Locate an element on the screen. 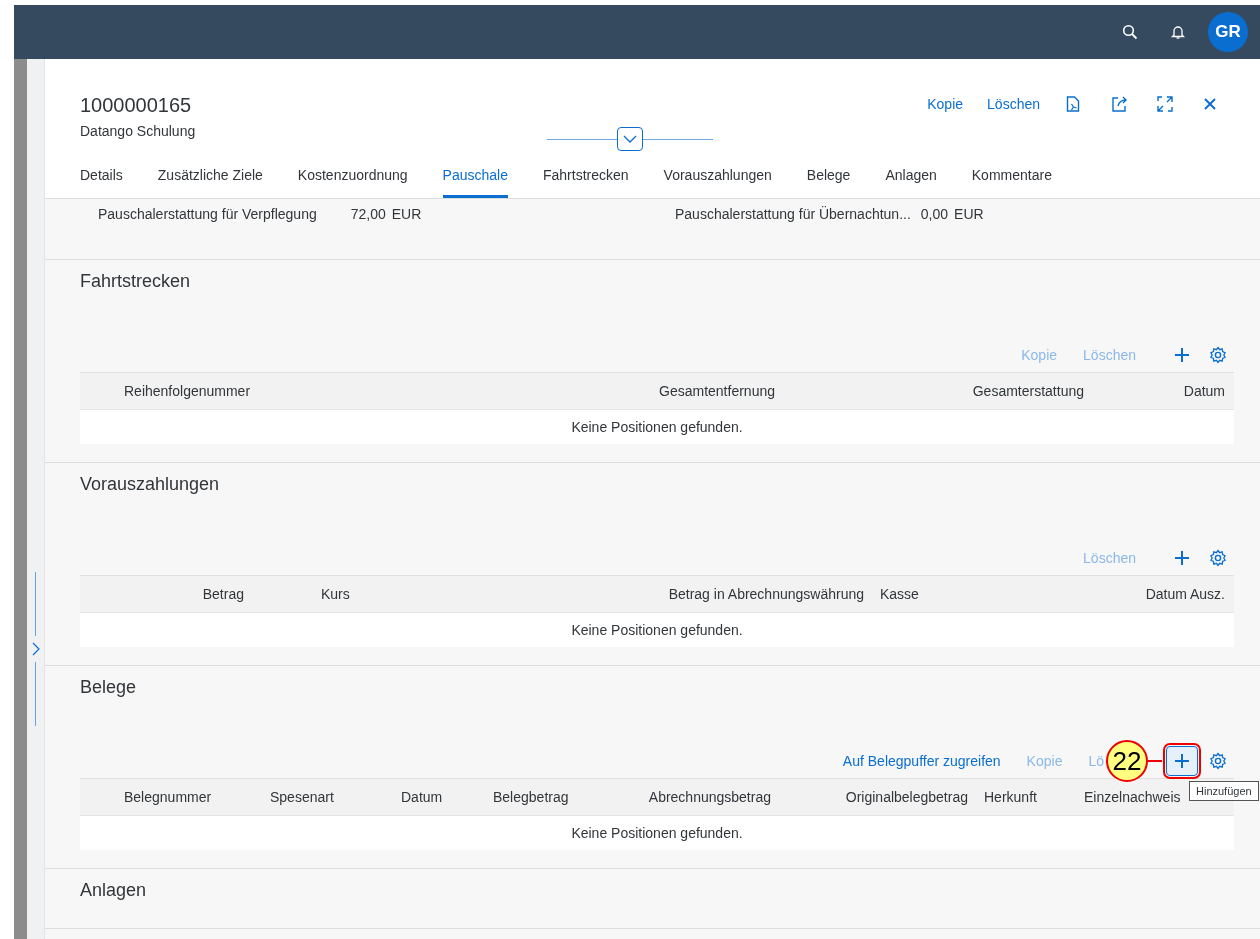  column-header: Abrechnungsbetrag is located at coordinates (709, 797).